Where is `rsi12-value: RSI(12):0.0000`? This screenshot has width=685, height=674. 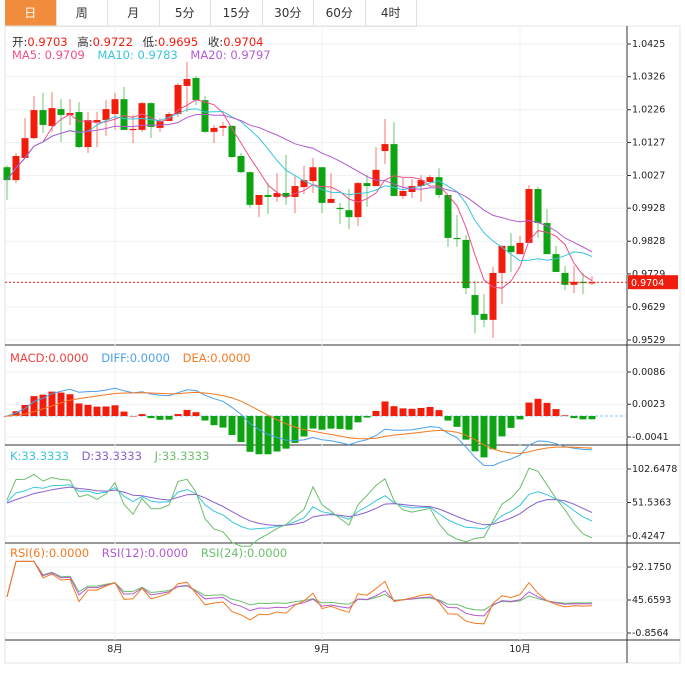
rsi12-value: RSI(12):0.0000 is located at coordinates (145, 553).